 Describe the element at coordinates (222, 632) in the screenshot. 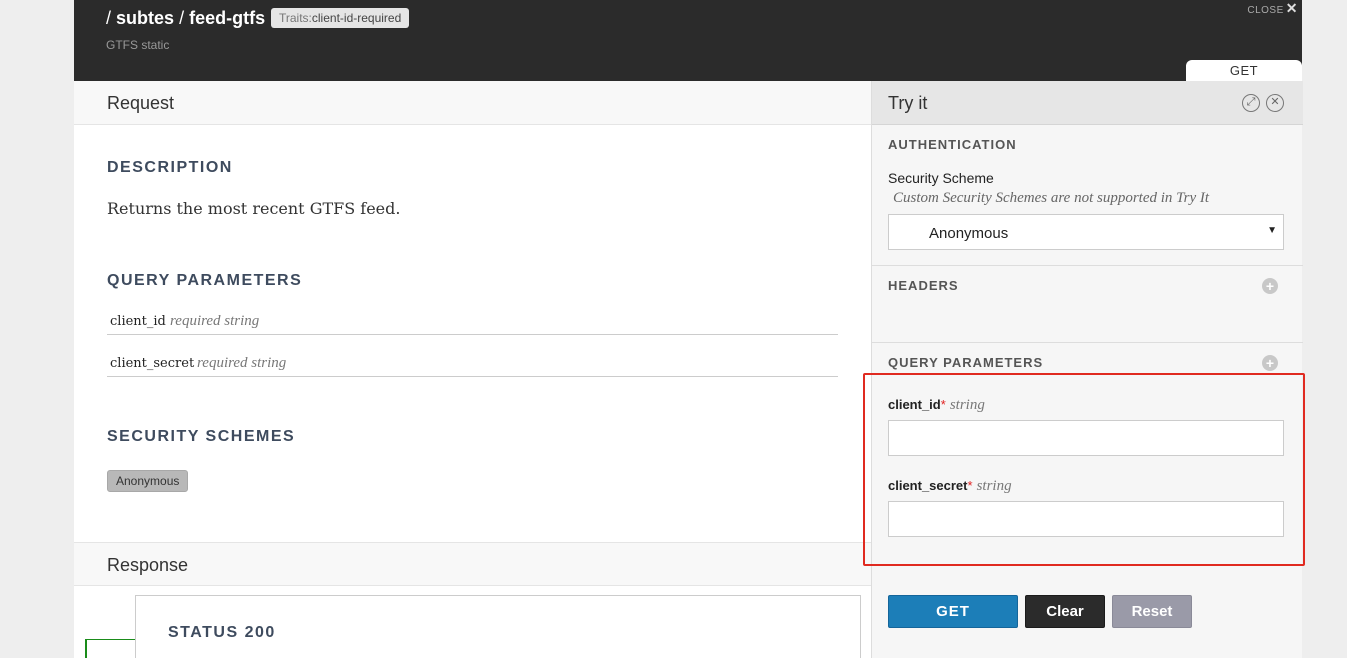

I see `status-code: STATUS 200` at that location.